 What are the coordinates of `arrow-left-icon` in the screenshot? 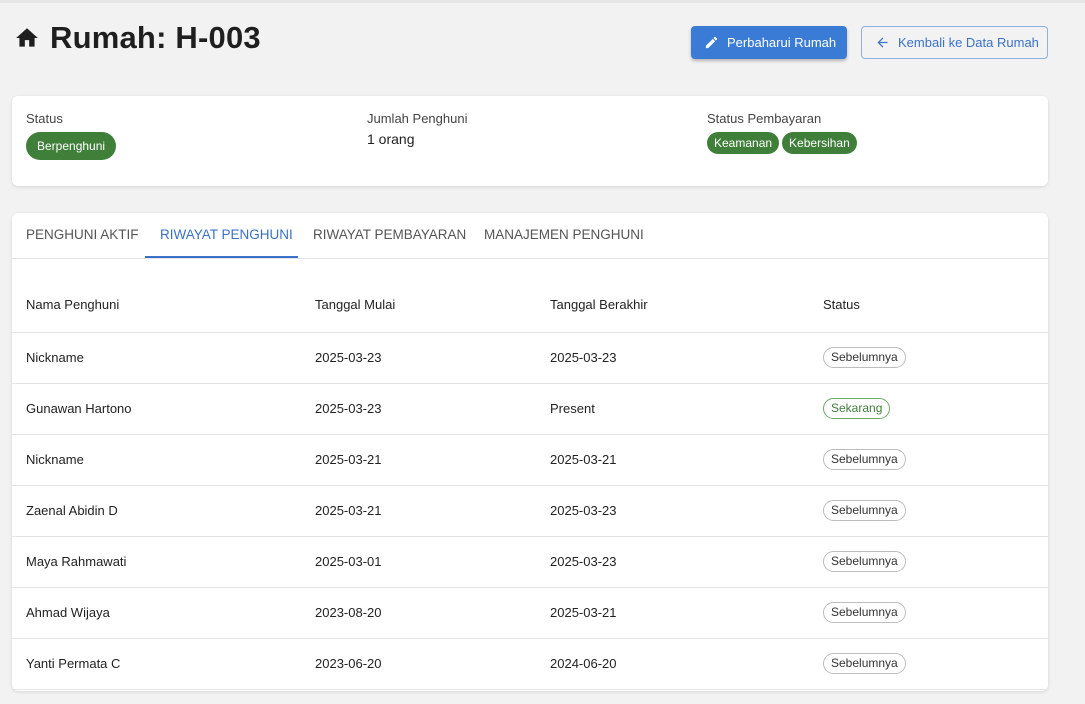 It's located at (882, 42).